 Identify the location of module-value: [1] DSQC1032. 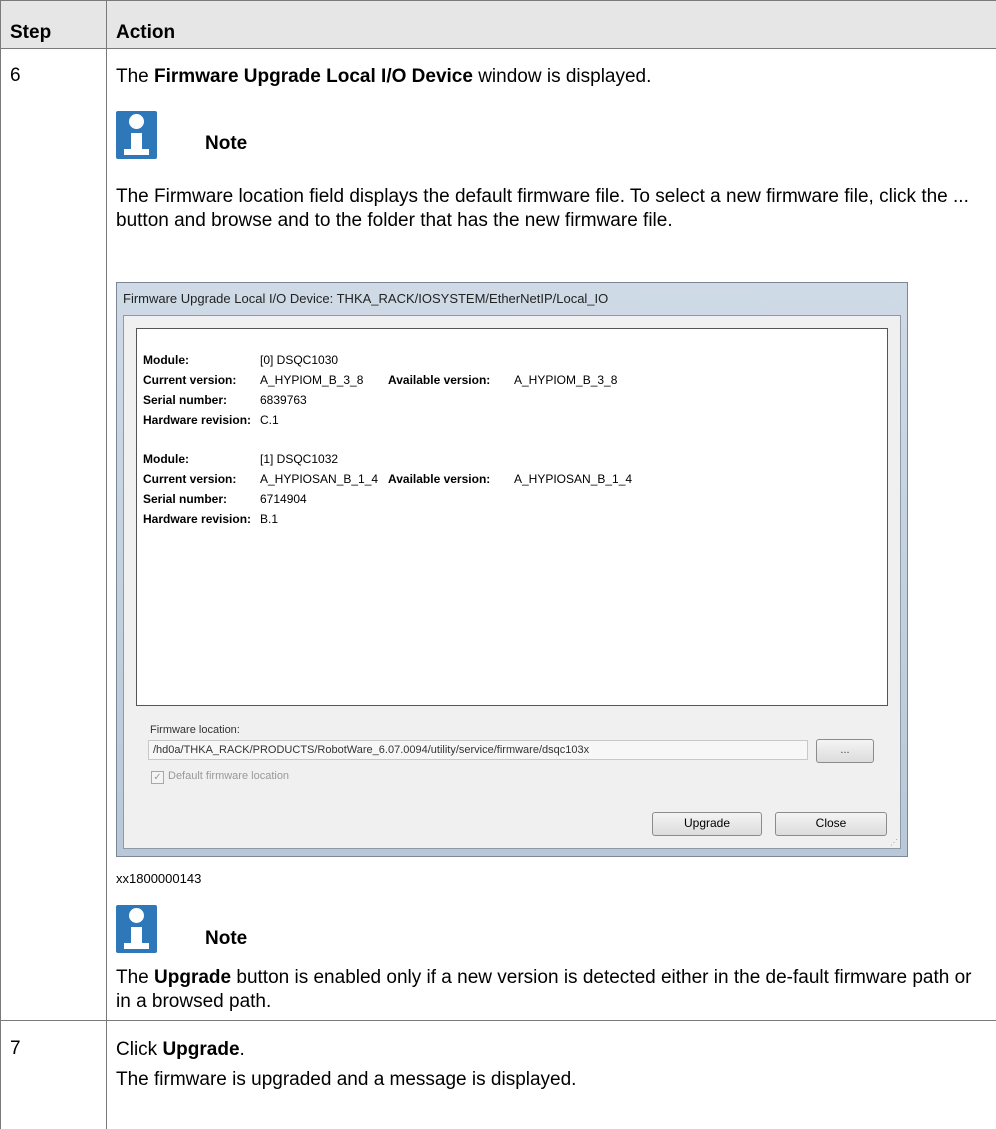
(299, 459).